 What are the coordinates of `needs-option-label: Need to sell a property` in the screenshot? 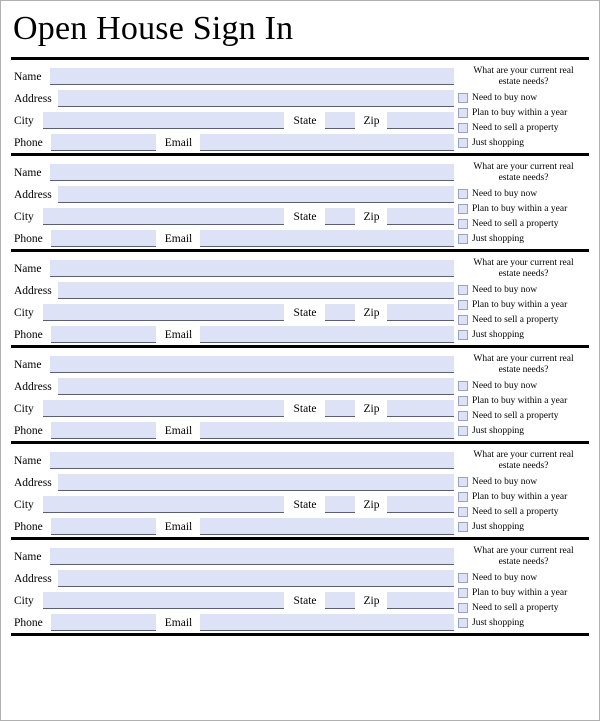 It's located at (515, 319).